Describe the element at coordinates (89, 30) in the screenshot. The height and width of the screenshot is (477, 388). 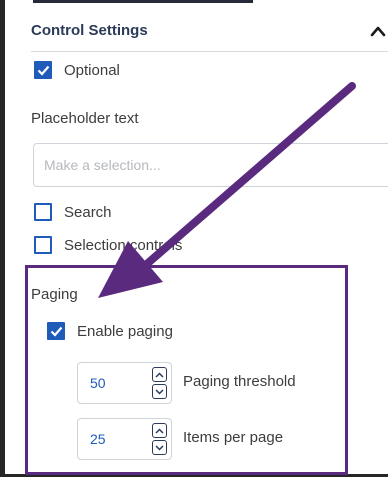
I see `panel-title: Control Settings` at that location.